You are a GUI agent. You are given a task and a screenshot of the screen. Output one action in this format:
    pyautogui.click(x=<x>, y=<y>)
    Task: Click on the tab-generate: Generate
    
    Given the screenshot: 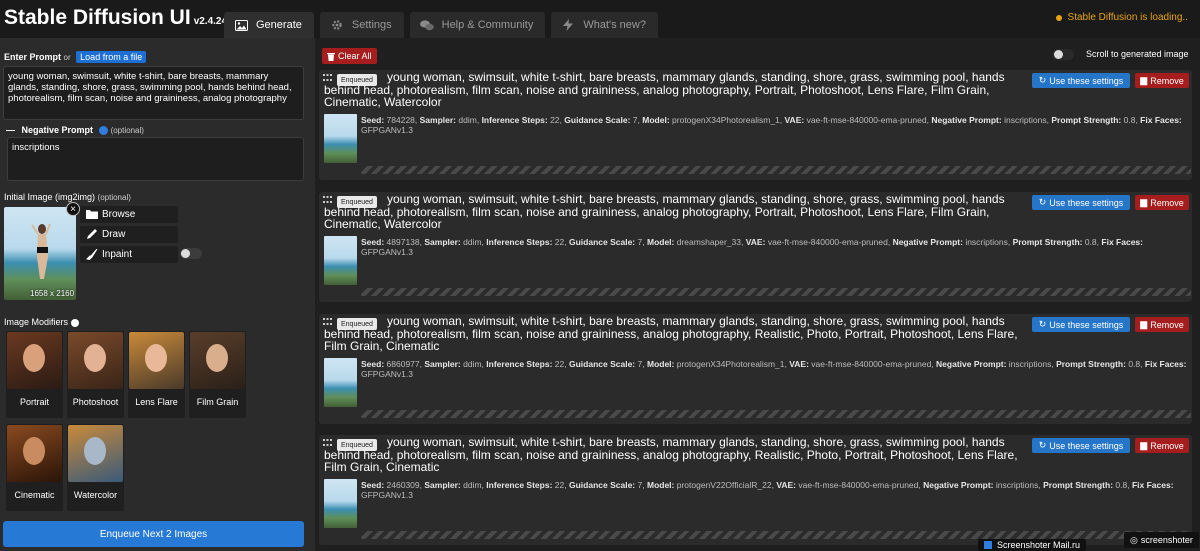 What is the action you would take?
    pyautogui.click(x=269, y=25)
    